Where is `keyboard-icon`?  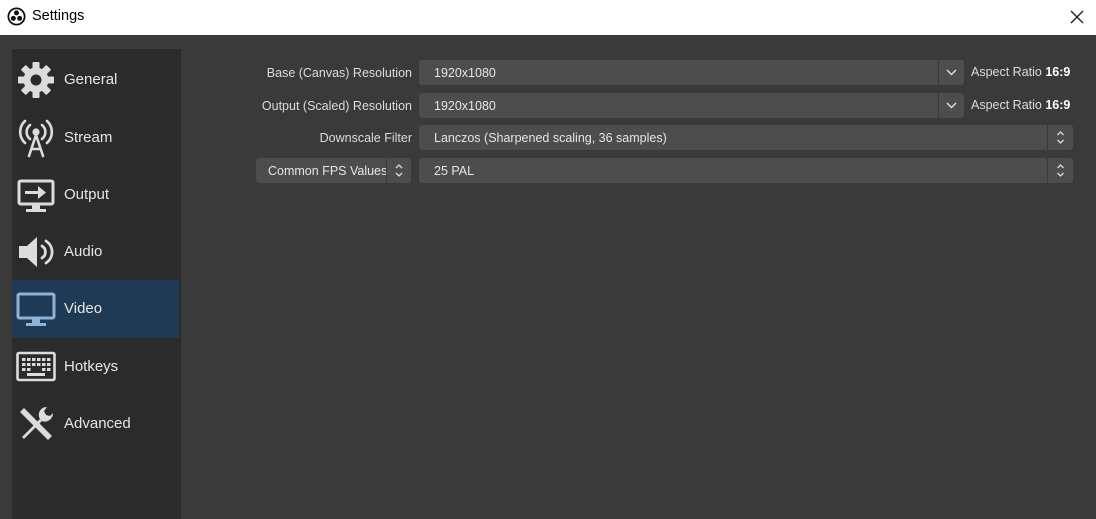 keyboard-icon is located at coordinates (36, 366).